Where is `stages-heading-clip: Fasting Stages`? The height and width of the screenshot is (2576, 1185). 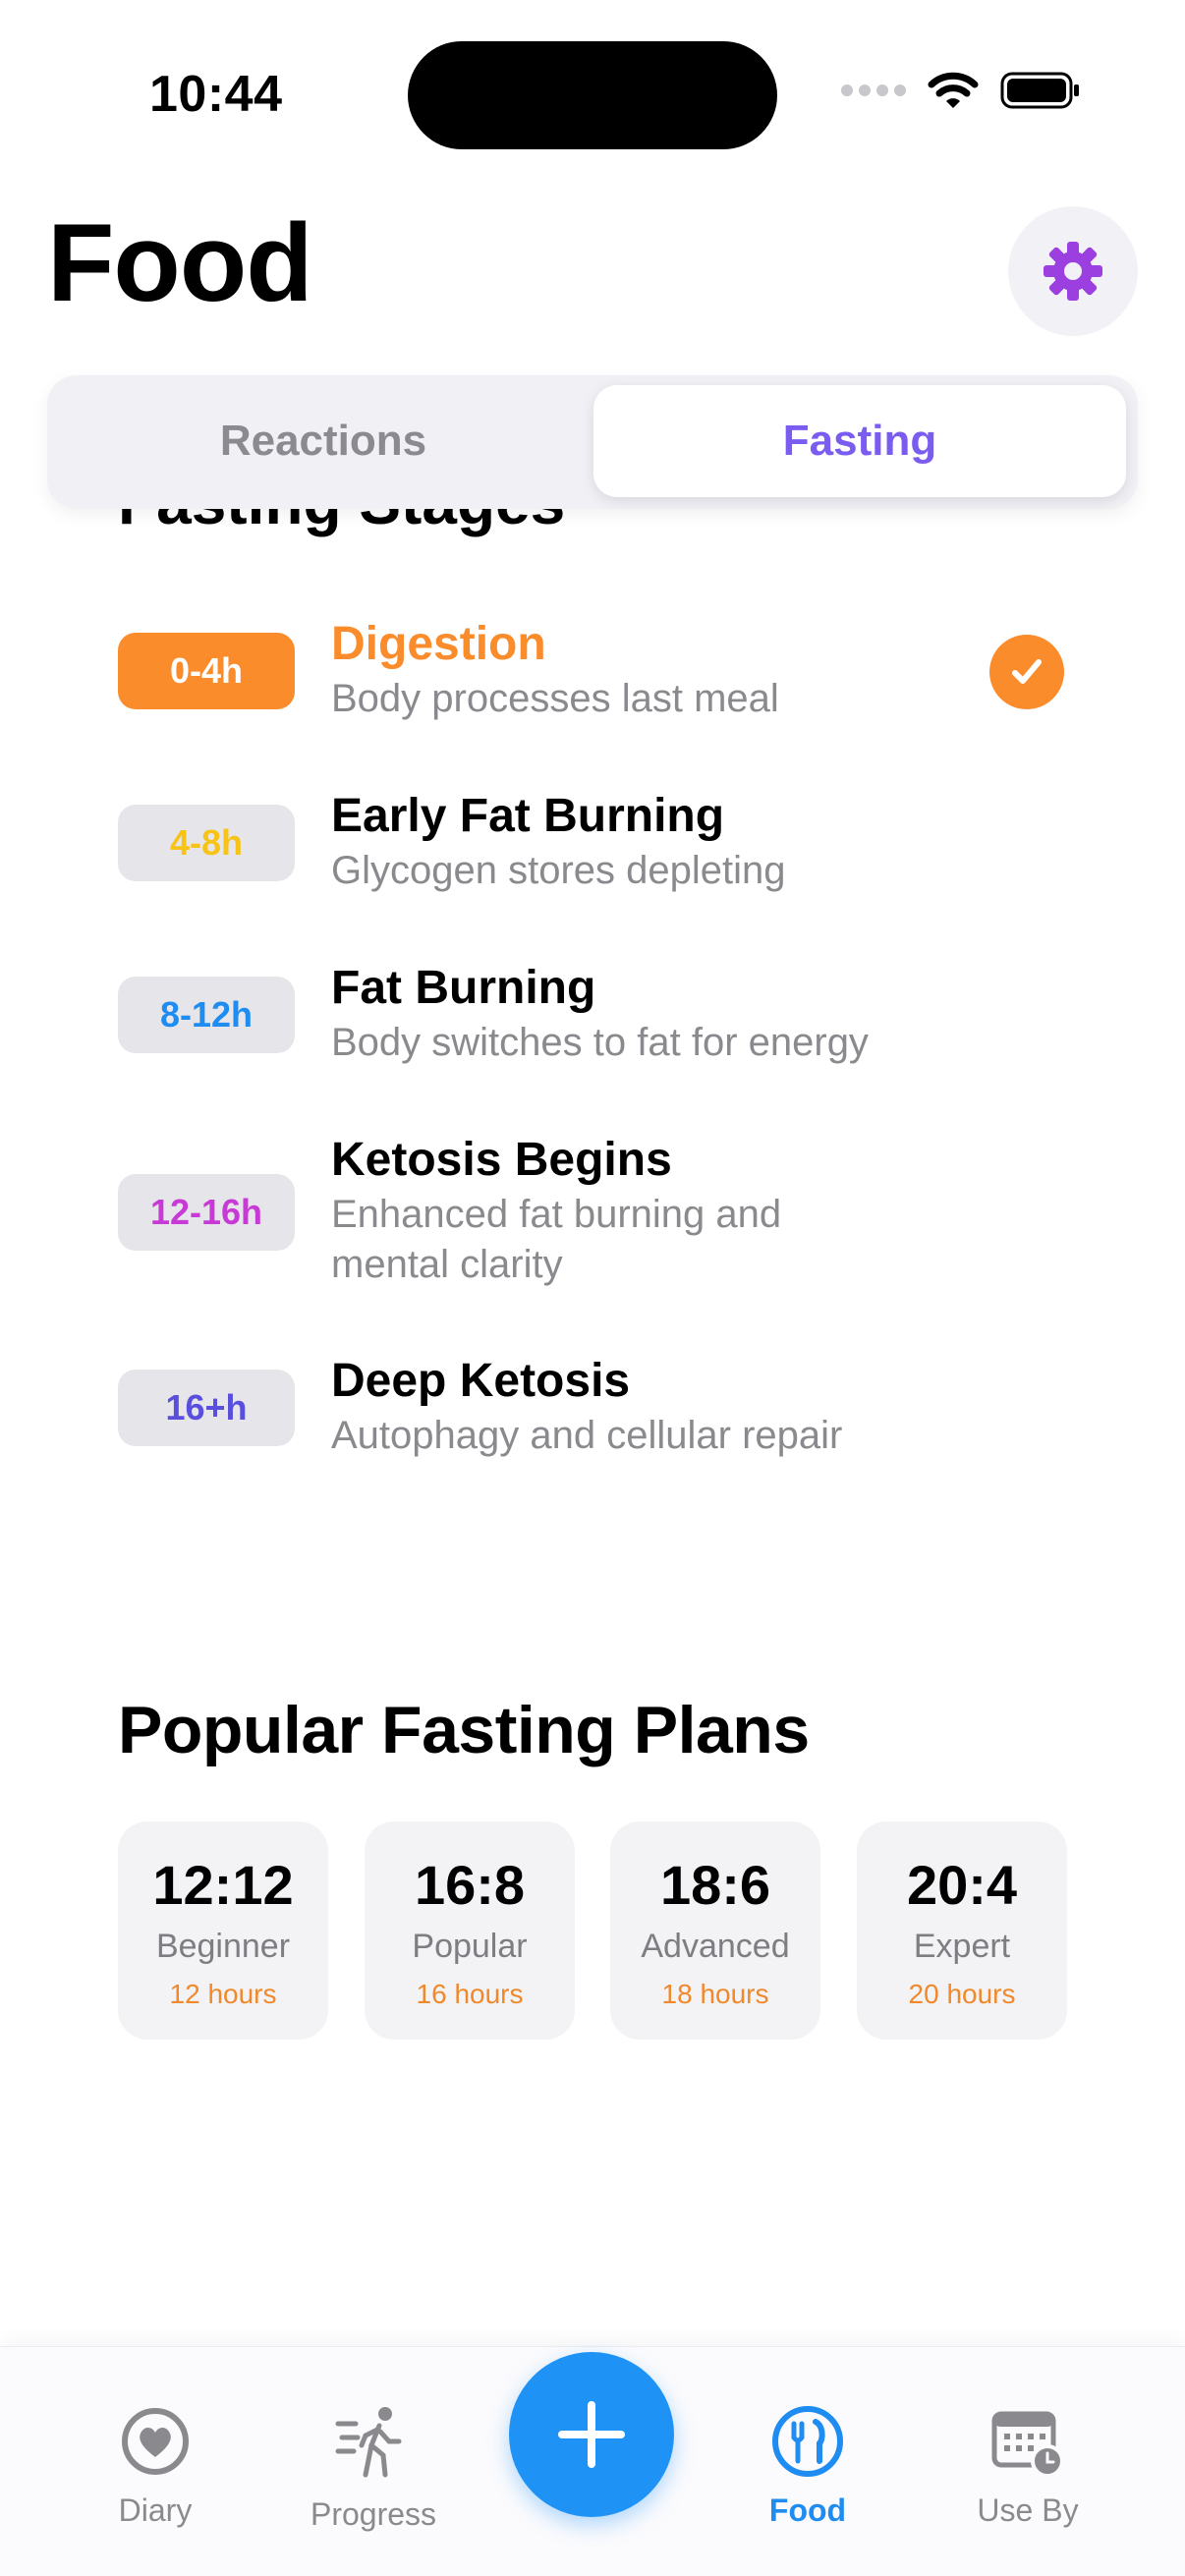
stages-heading-clip: Fasting Stages is located at coordinates (592, 532).